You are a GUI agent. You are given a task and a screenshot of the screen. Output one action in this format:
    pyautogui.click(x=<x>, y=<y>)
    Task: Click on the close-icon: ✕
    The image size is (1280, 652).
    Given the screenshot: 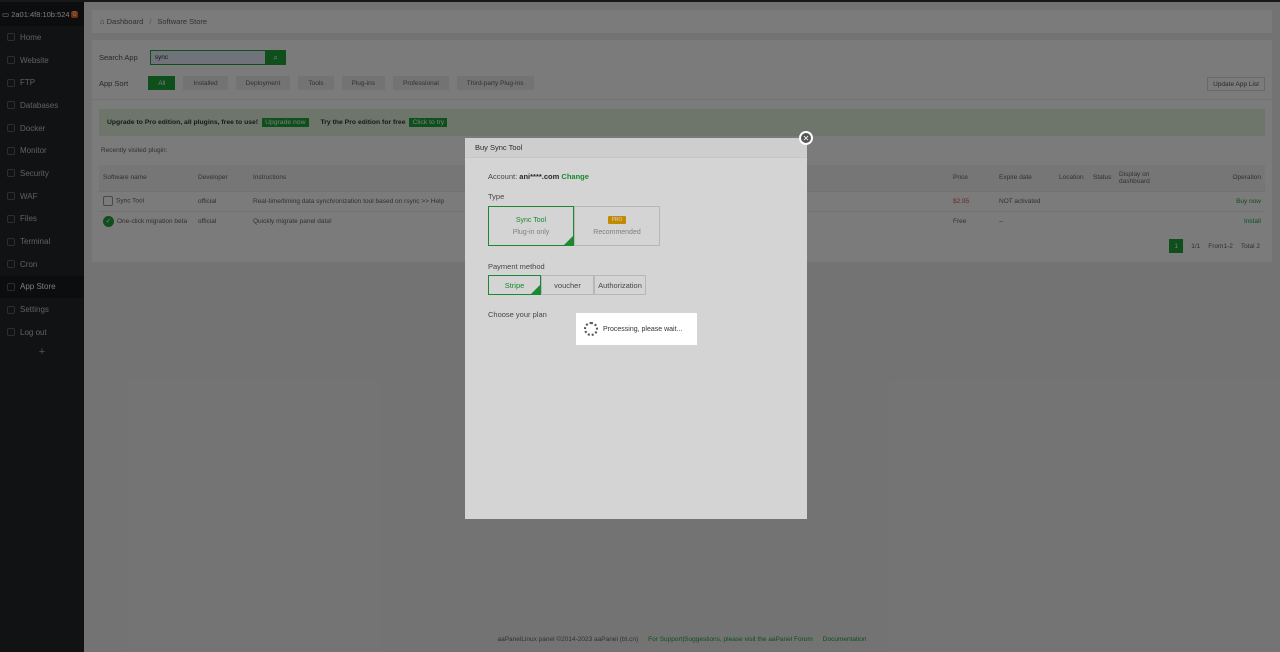 What is the action you would take?
    pyautogui.click(x=806, y=138)
    